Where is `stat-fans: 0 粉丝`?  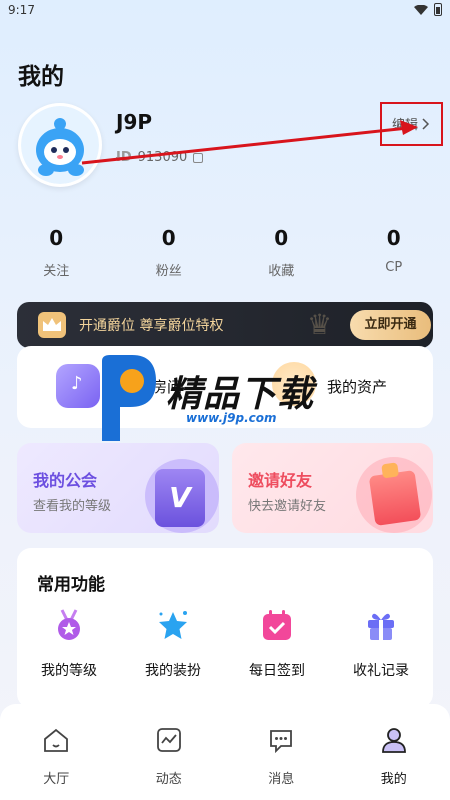
stat-fans: 0 粉丝 is located at coordinates (169, 252).